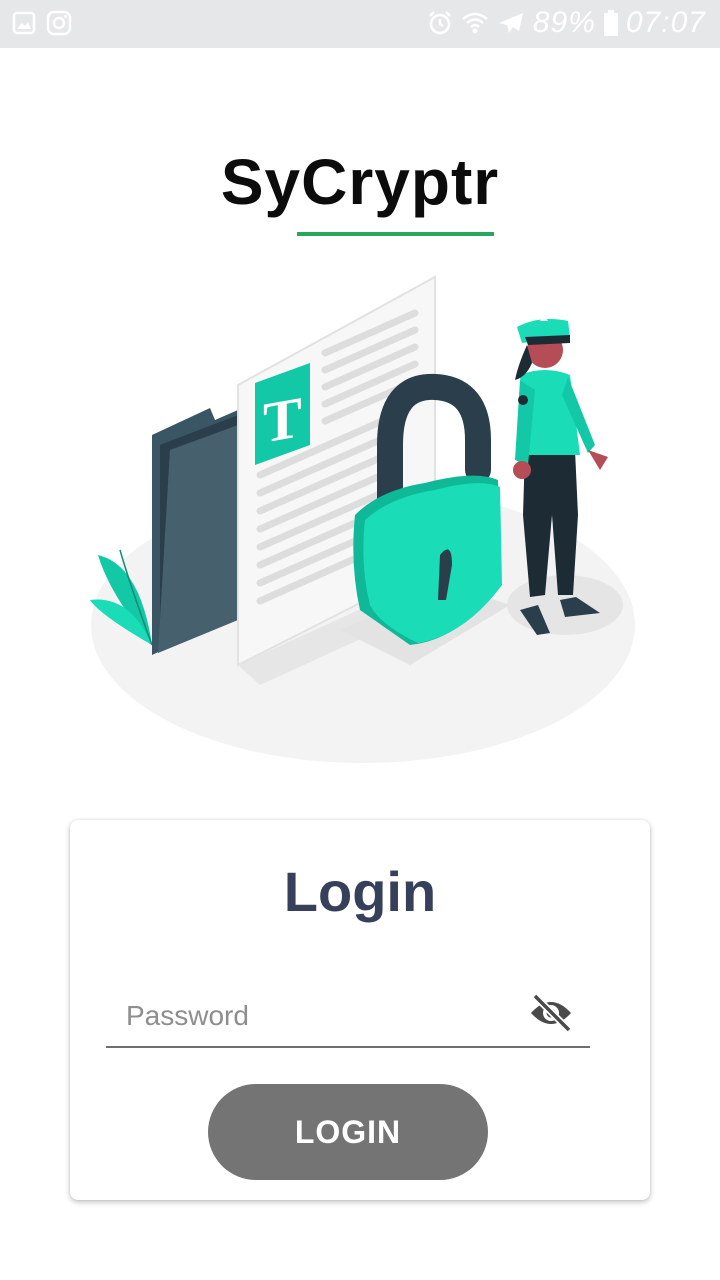  I want to click on password-input, so click(321, 1016).